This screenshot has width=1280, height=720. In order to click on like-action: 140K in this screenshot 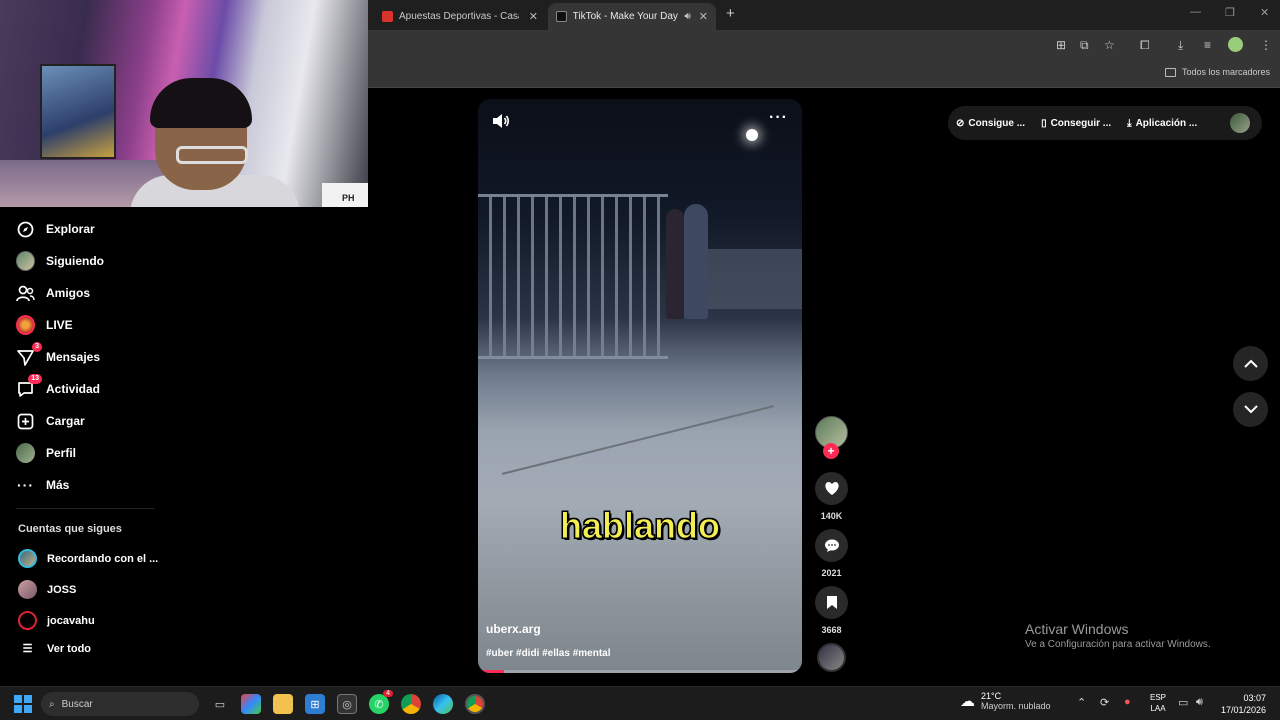, I will do `click(831, 496)`.